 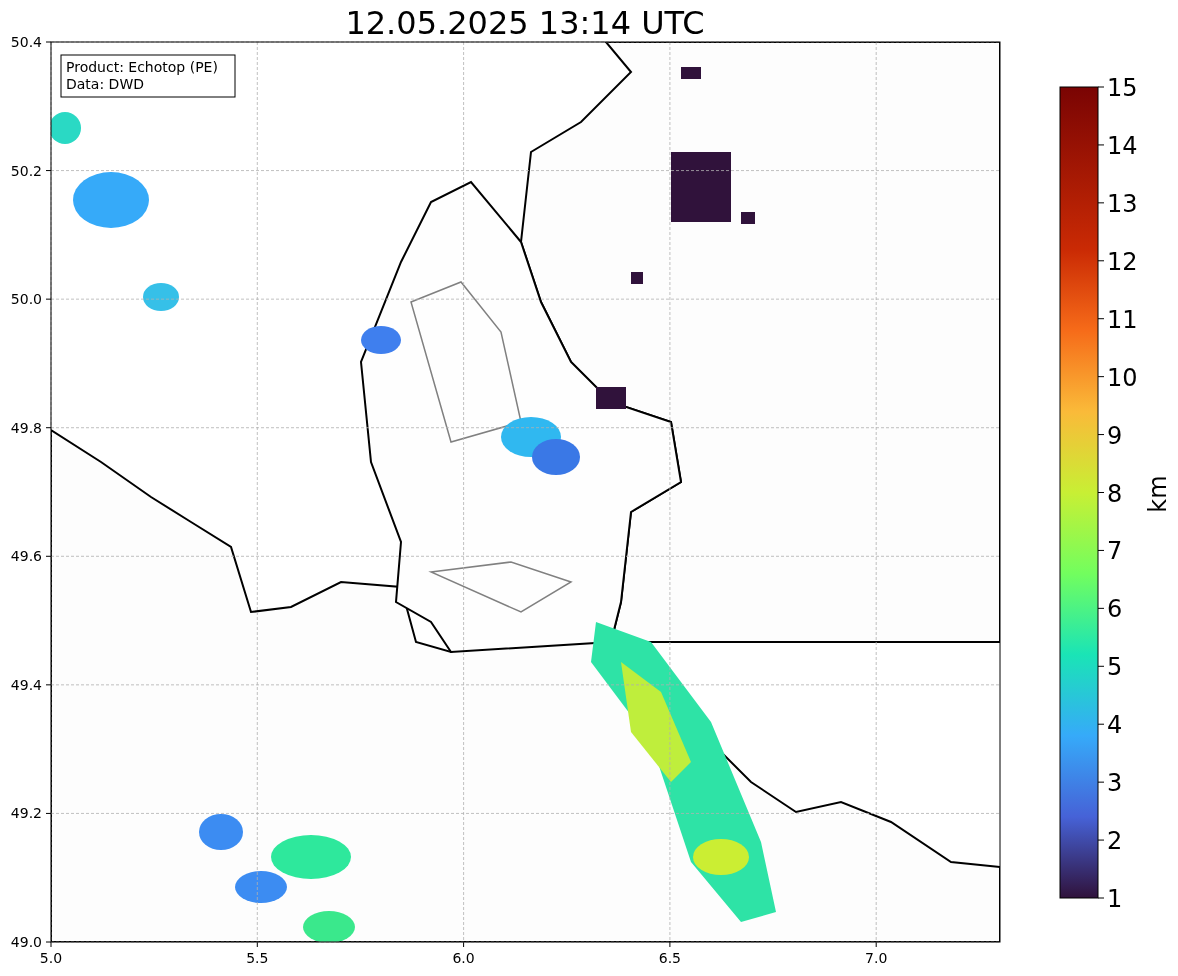 I want to click on y-tick-label: 50.2, so click(x=26, y=170).